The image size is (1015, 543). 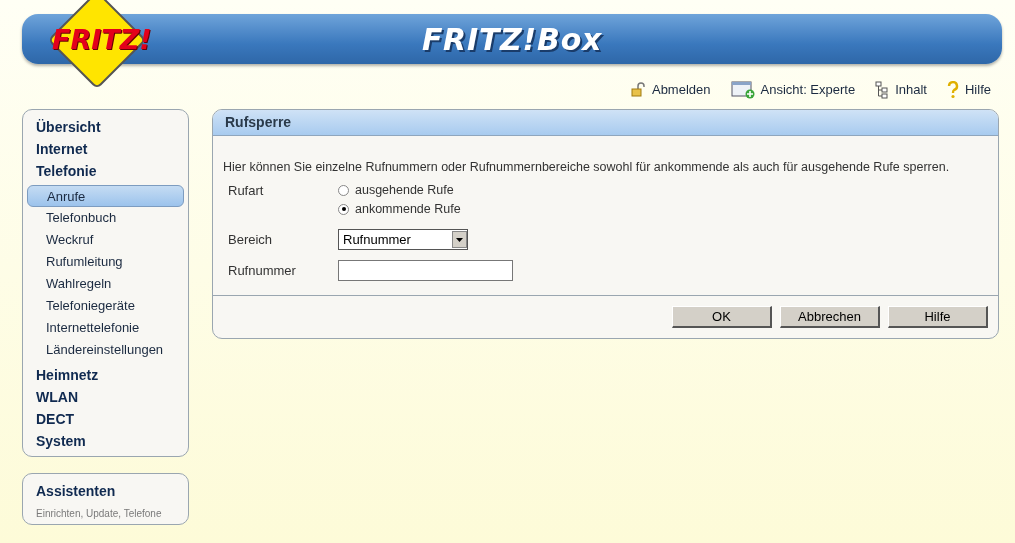 What do you see at coordinates (105, 240) in the screenshot?
I see `submenu-item: Weckruf` at bounding box center [105, 240].